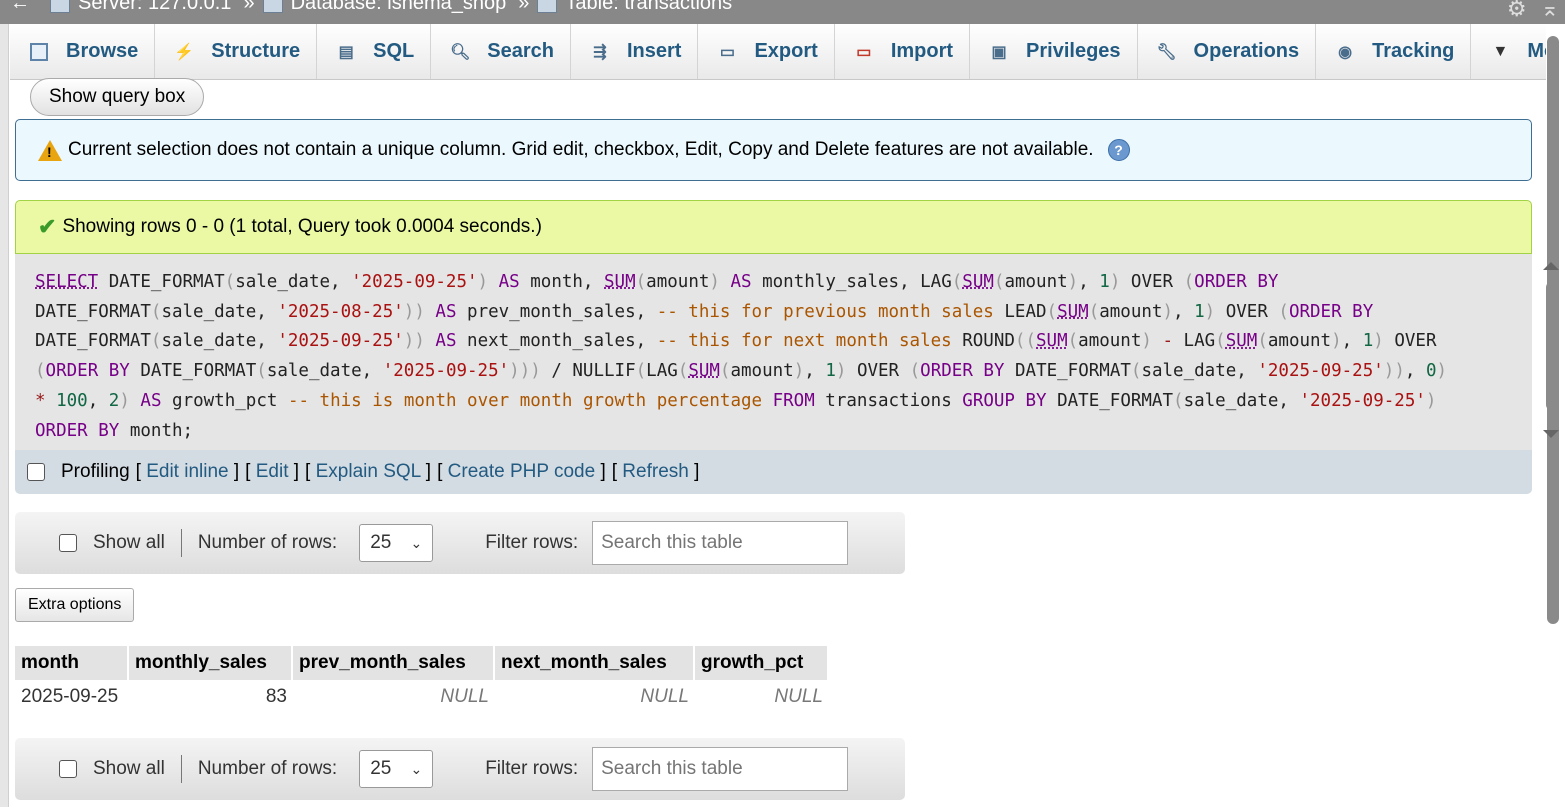  What do you see at coordinates (154, 7) in the screenshot?
I see `breadcrumb-server: Server: 127.0.0.1` at bounding box center [154, 7].